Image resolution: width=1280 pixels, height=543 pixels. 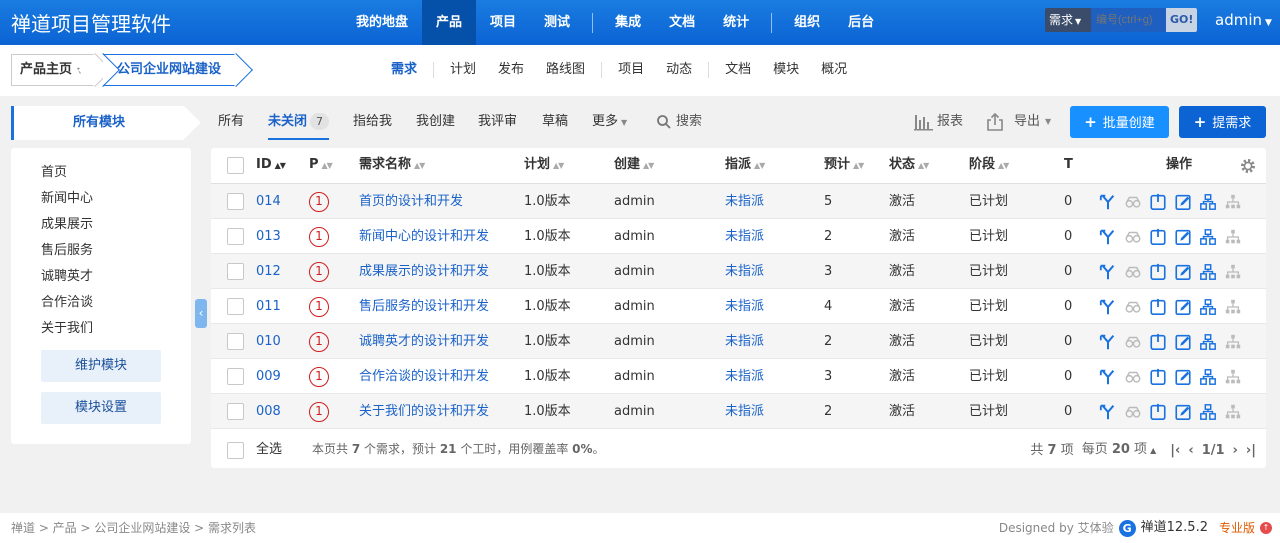 I want to click on filter-assigned-to-me: 指给我, so click(x=372, y=122).